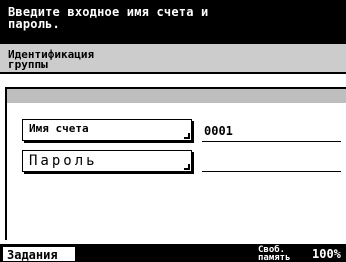 The image size is (346, 262). What do you see at coordinates (271, 141) in the screenshot?
I see `account-name-underline` at bounding box center [271, 141].